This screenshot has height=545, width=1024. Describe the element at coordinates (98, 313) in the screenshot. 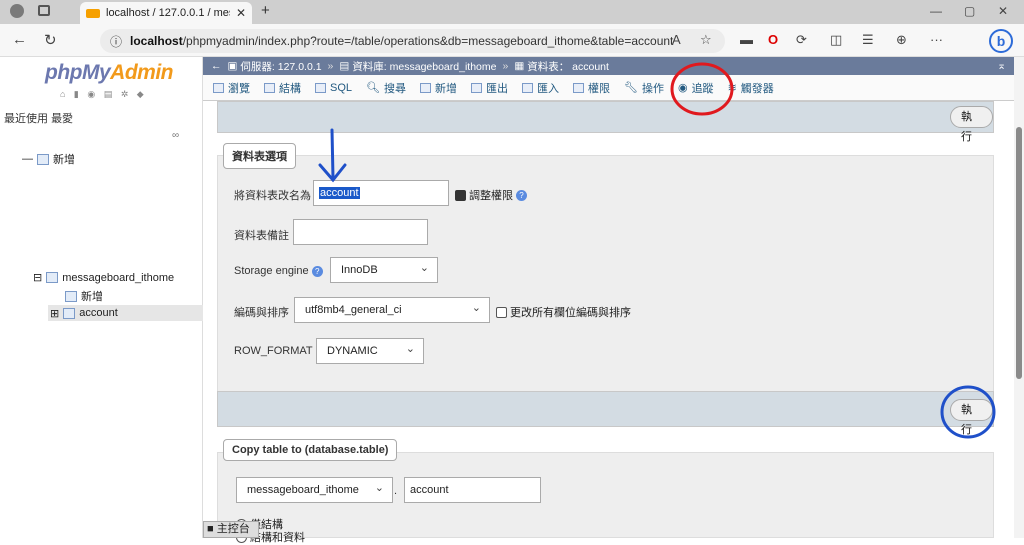

I see `table-label: account` at that location.